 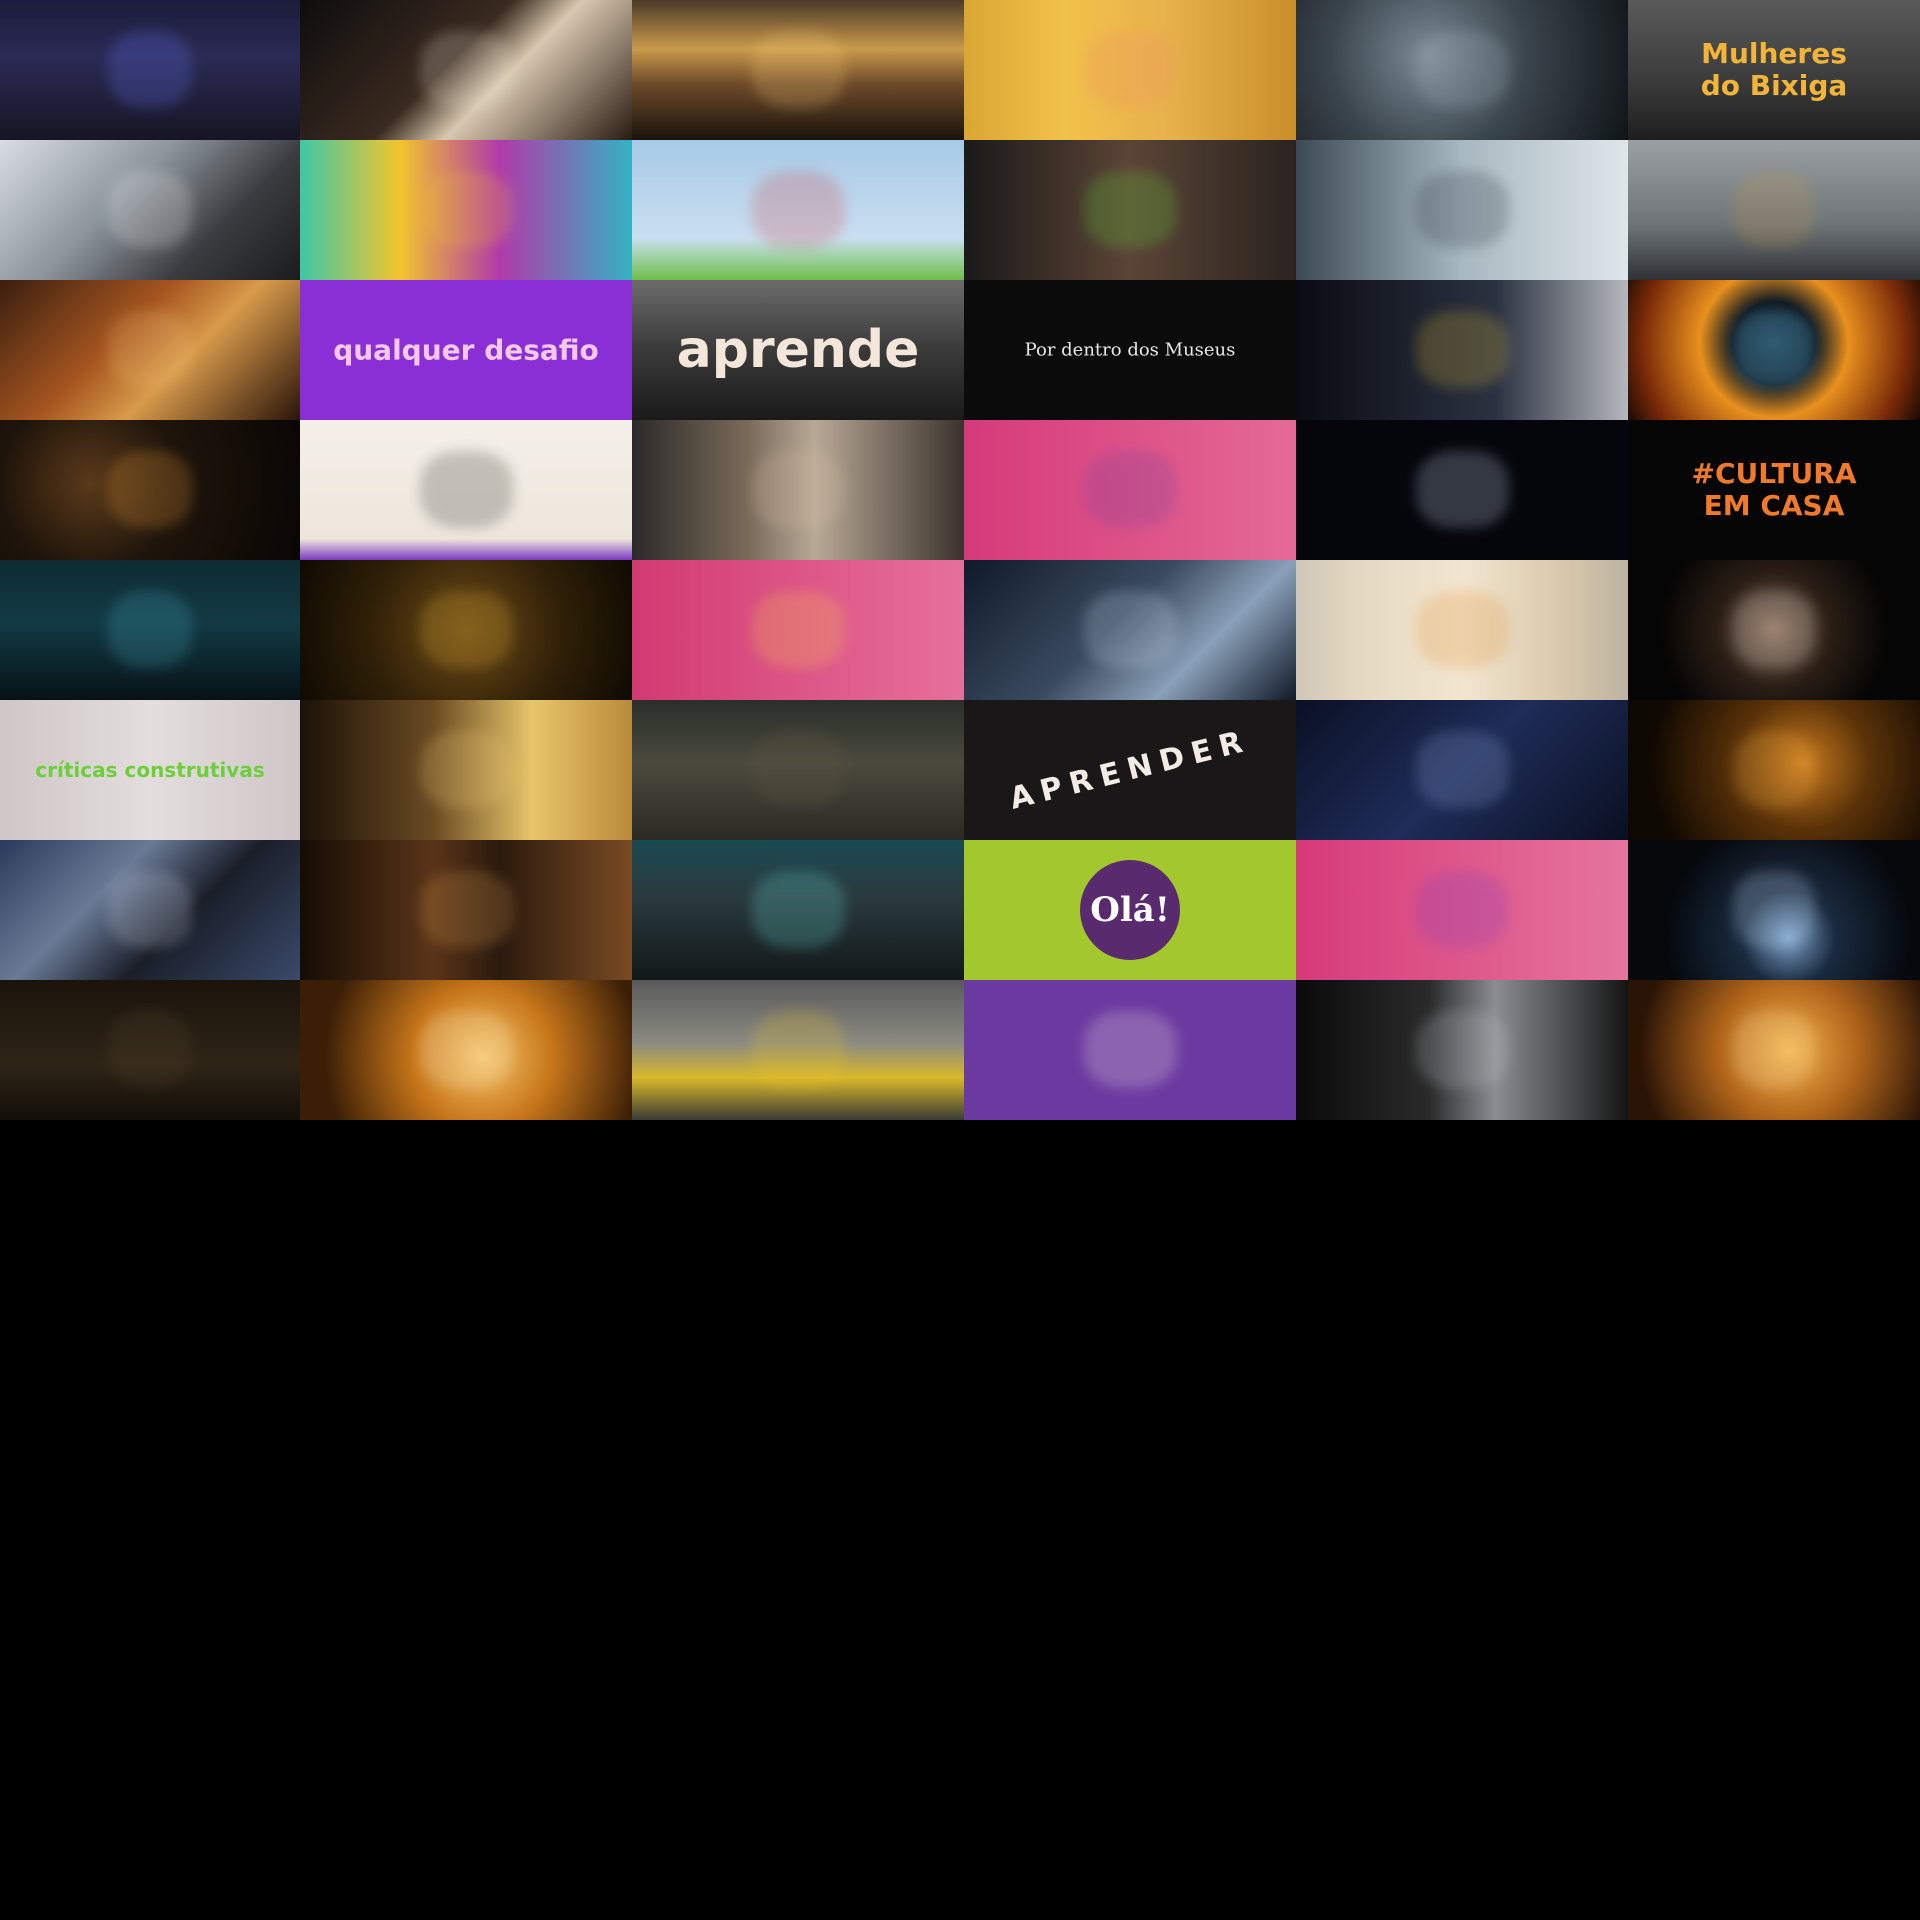 I want to click on thumb-wall-mural-figure, so click(x=1462, y=630).